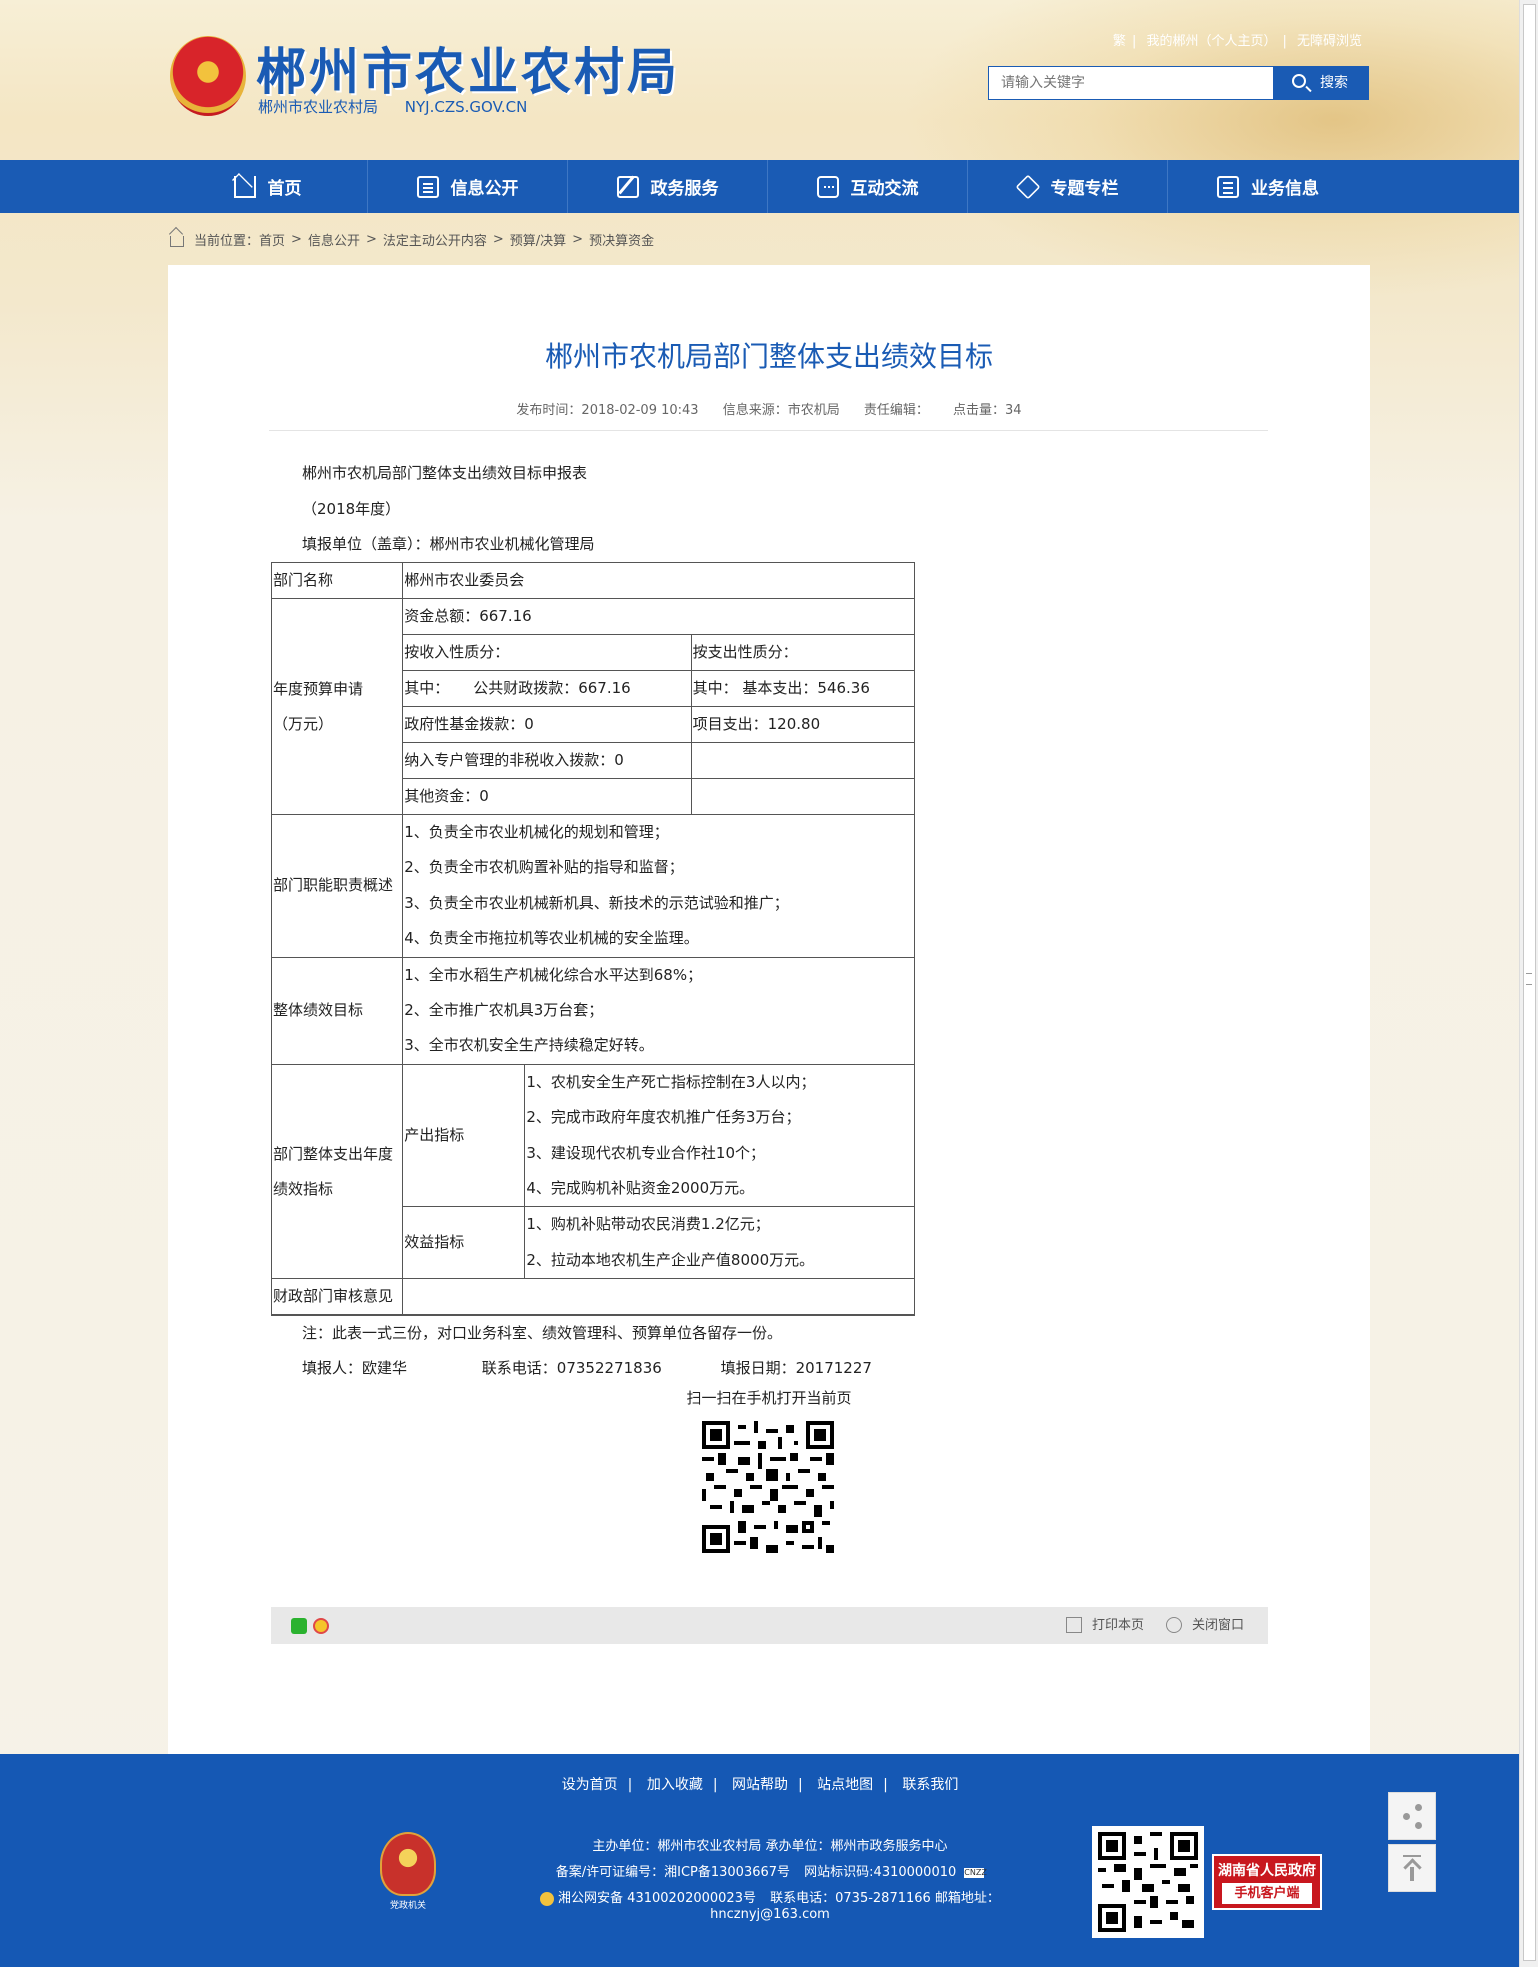 The image size is (1538, 1967). Describe the element at coordinates (1418, 1807) in the screenshot. I see `share-icon` at that location.